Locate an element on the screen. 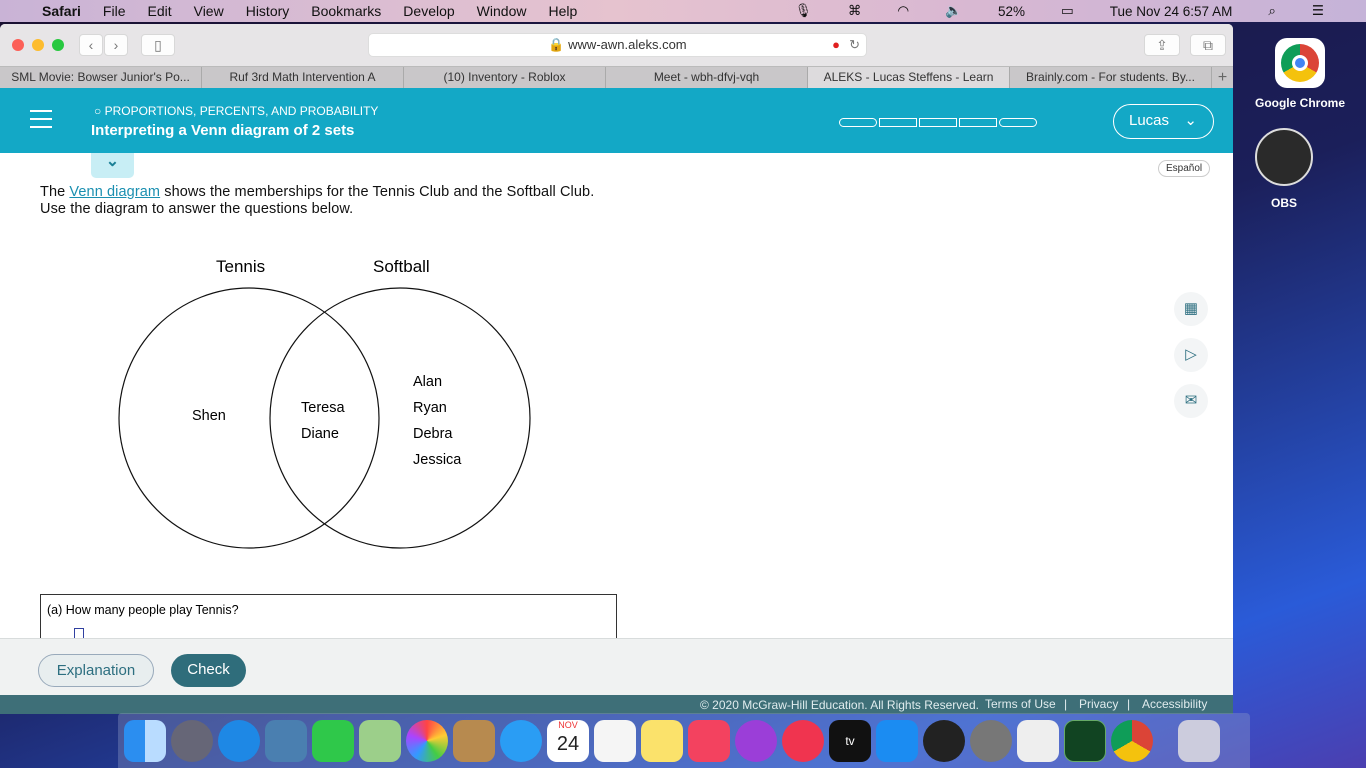  espanol-button: Español is located at coordinates (1184, 168).